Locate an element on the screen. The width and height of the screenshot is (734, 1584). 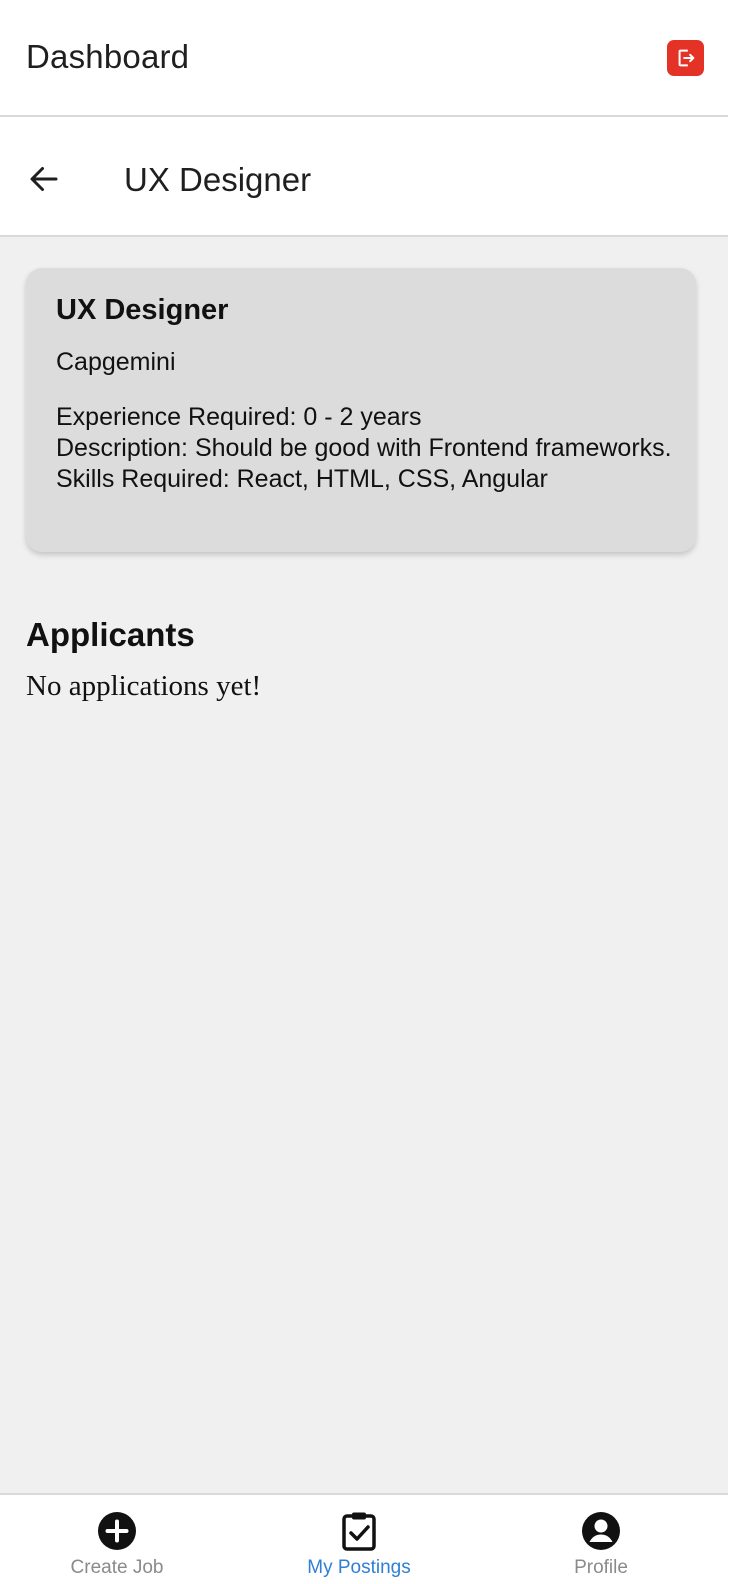
job-detail-title: UX Designer is located at coordinates (218, 179).